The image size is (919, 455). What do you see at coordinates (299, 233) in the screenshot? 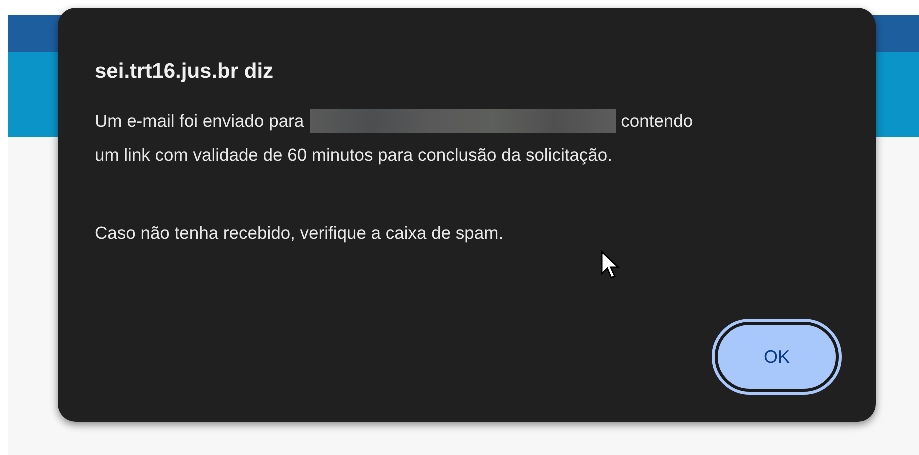
I see `message-text: Caso não tenha recebido, verifique a caixa de spam.` at bounding box center [299, 233].